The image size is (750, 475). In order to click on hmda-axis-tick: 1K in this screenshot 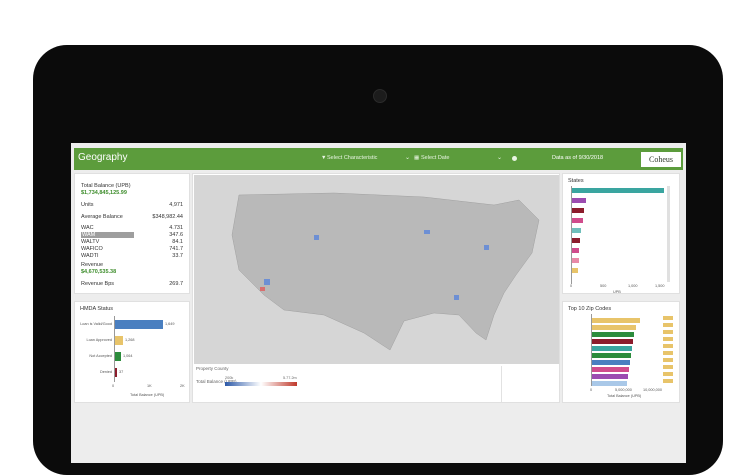, I will do `click(149, 386)`.